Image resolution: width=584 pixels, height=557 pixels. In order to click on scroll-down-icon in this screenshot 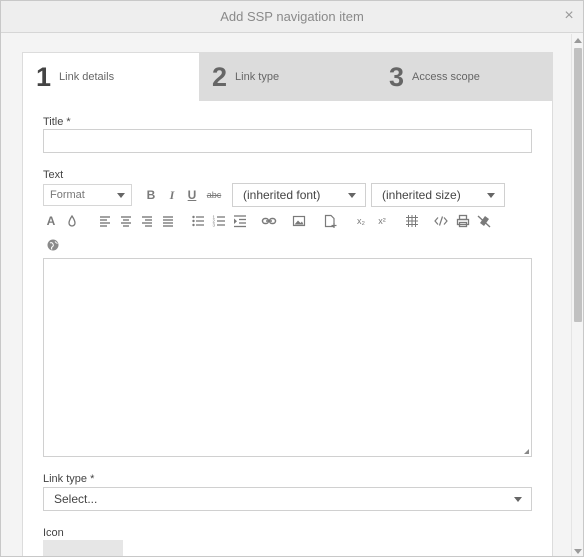, I will do `click(578, 551)`.